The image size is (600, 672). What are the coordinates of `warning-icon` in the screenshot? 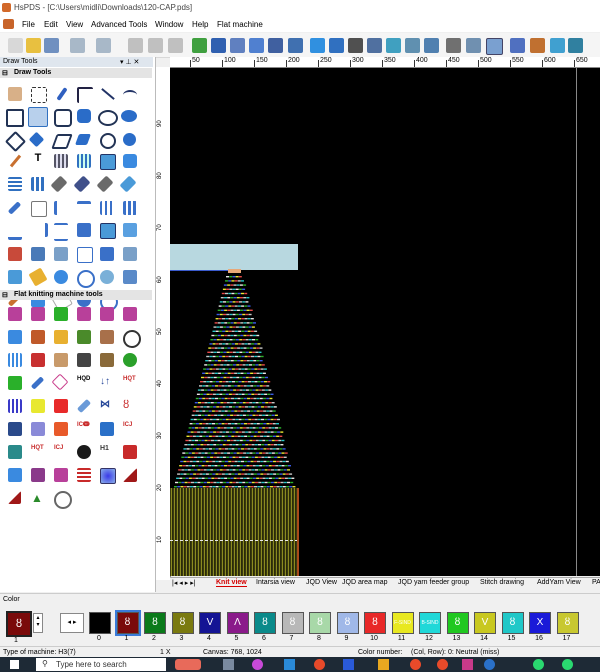 It's located at (61, 337).